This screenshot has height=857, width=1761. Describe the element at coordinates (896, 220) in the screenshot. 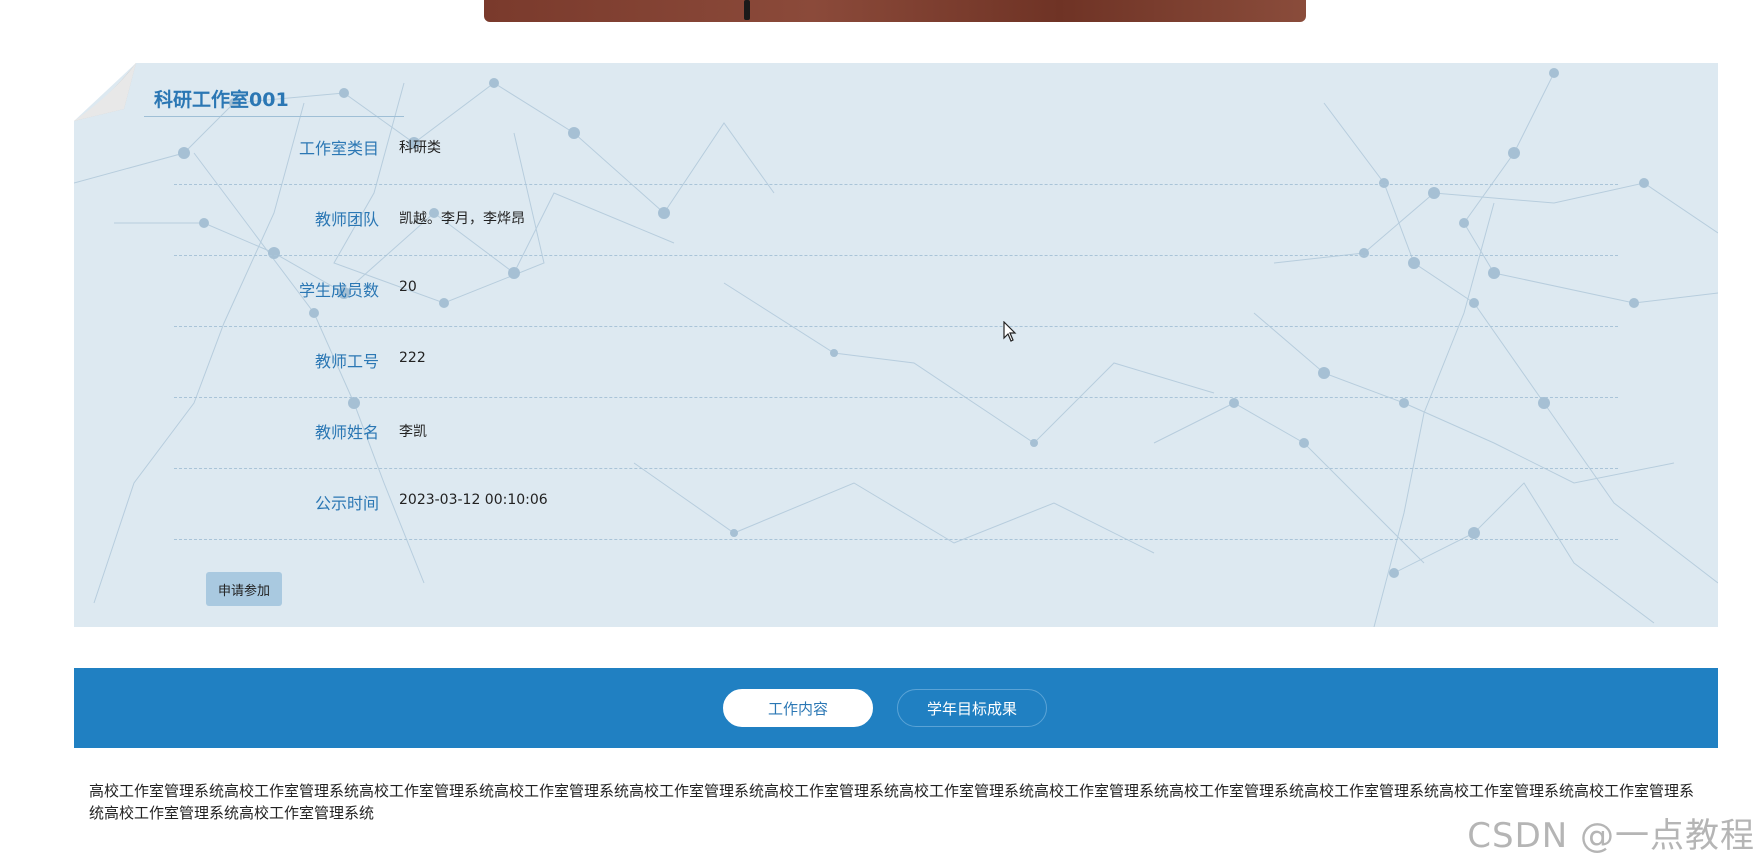

I see `field-row-teacher-team: 教师团队 凯越。李月，李烨昂` at that location.